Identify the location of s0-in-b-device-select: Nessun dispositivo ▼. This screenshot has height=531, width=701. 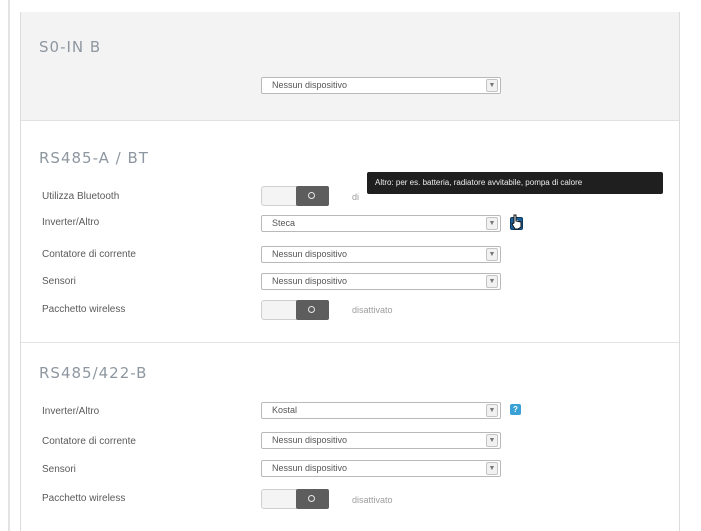
(381, 85).